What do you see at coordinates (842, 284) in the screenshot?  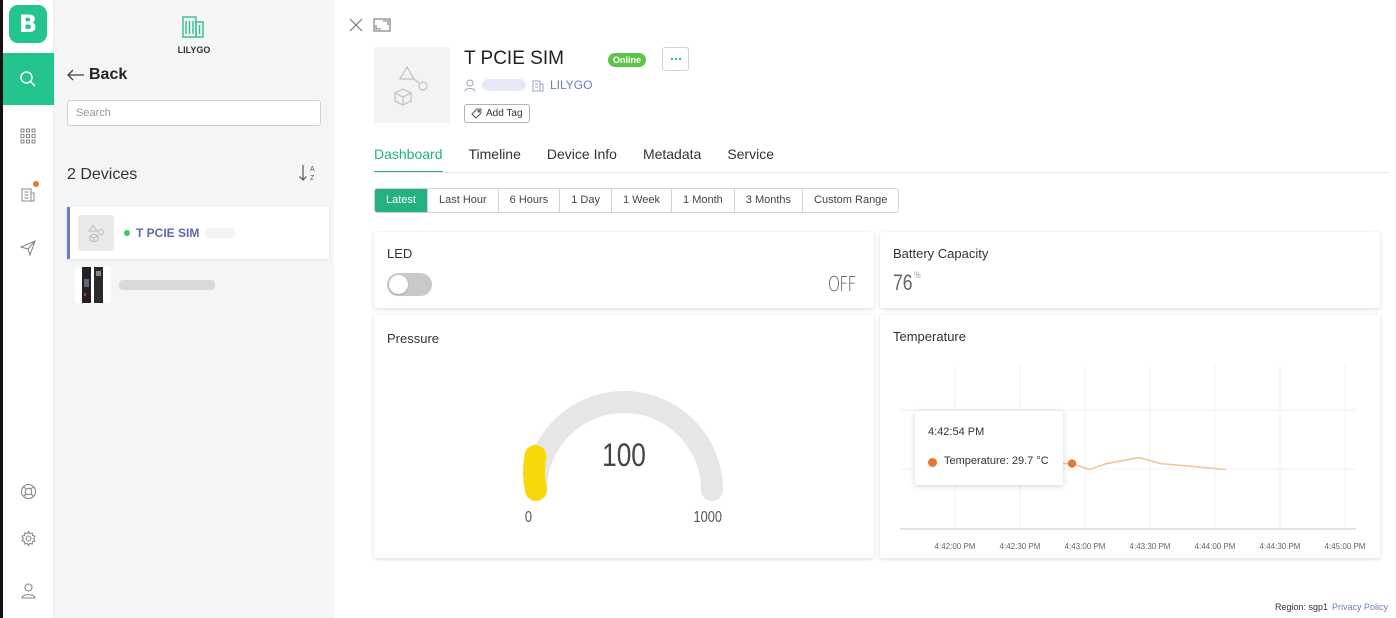 I see `led-state: OFF` at bounding box center [842, 284].